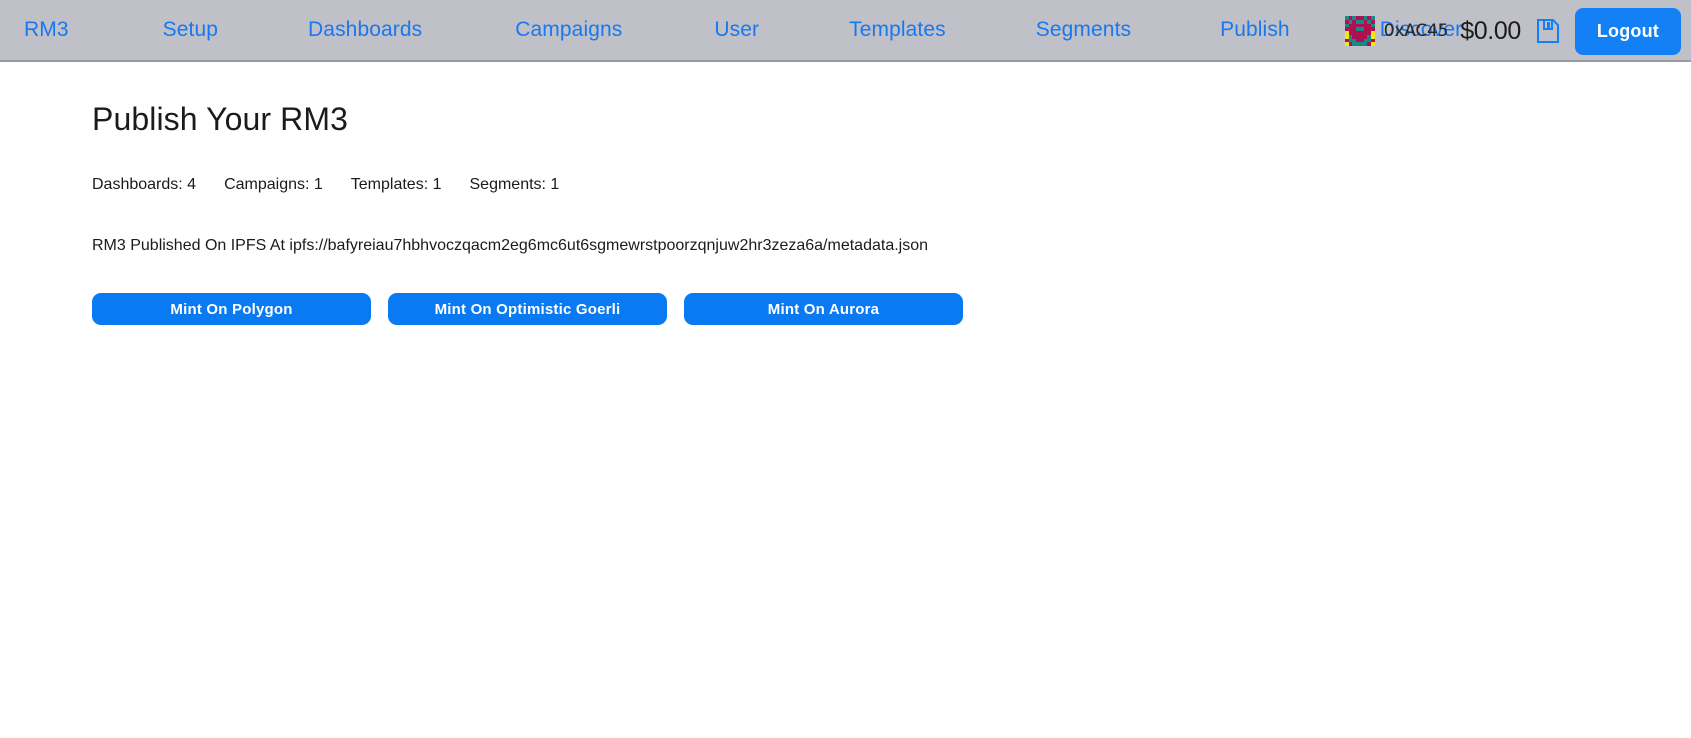 The image size is (1691, 738). I want to click on stat-dashboards: Dashboards: 4, so click(144, 184).